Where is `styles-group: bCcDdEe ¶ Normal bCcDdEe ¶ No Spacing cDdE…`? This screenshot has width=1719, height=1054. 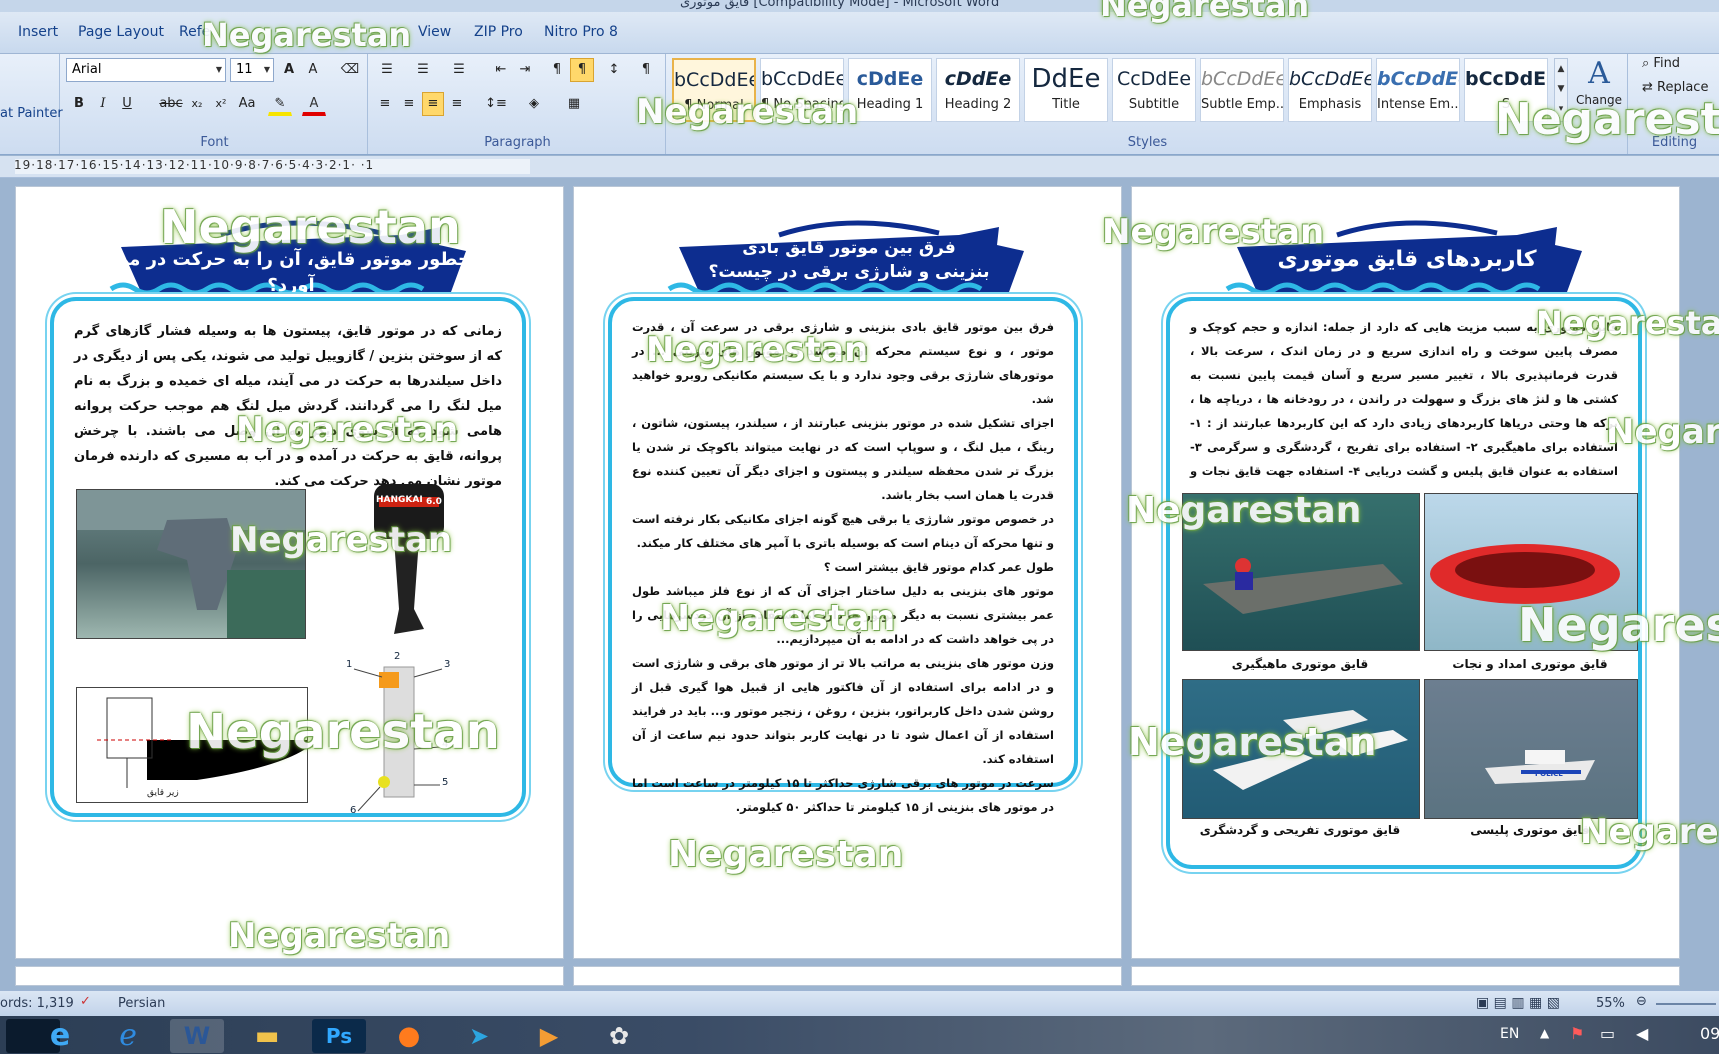
styles-group: bCcDdEe ¶ Normal bCcDdEe ¶ No Spacing cDdE… is located at coordinates (1148, 104).